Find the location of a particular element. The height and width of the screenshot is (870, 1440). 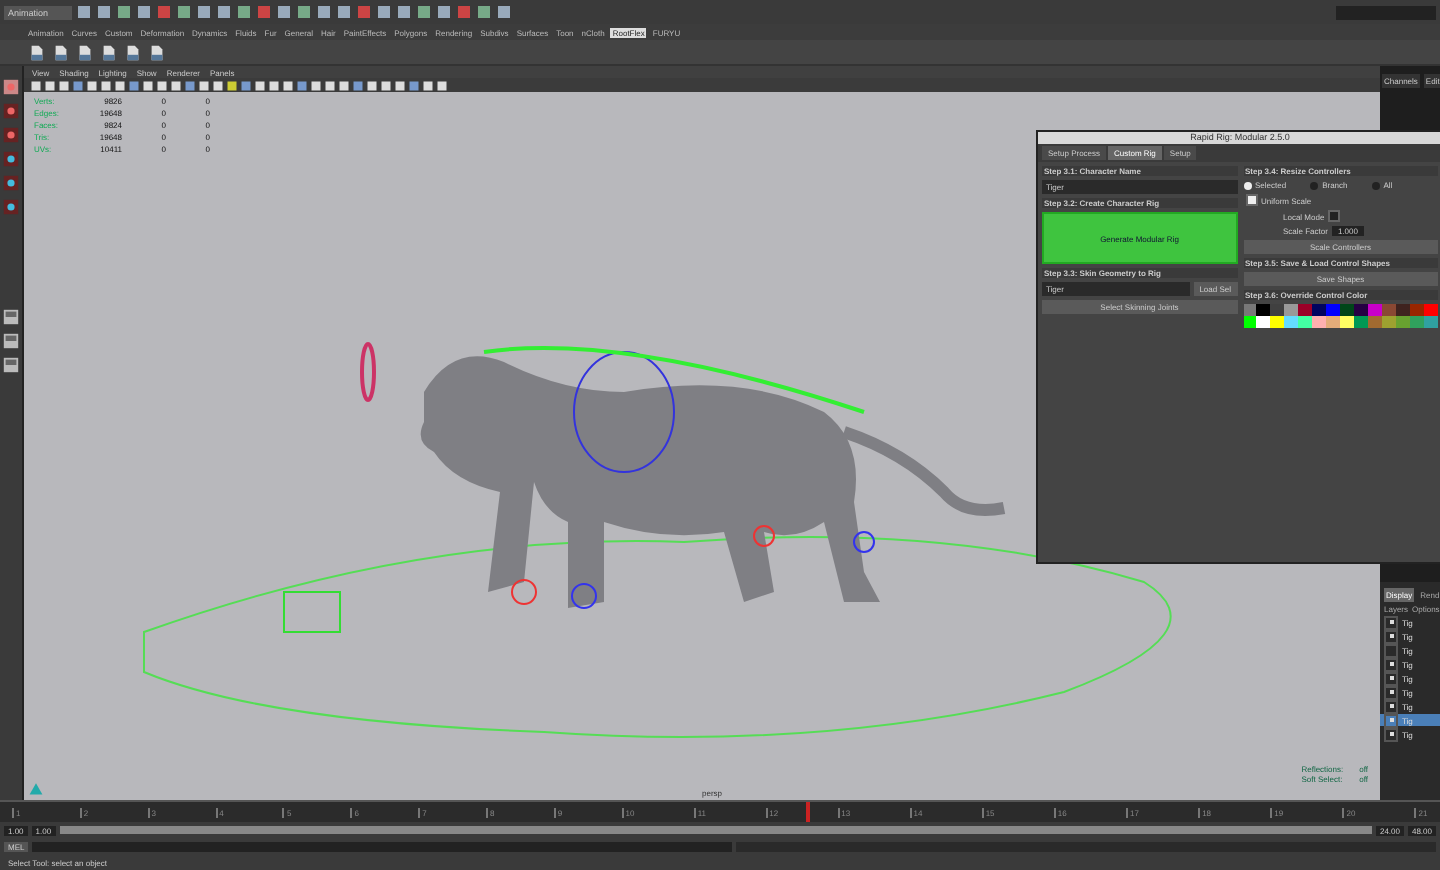

current-frame-marker is located at coordinates (808, 812).